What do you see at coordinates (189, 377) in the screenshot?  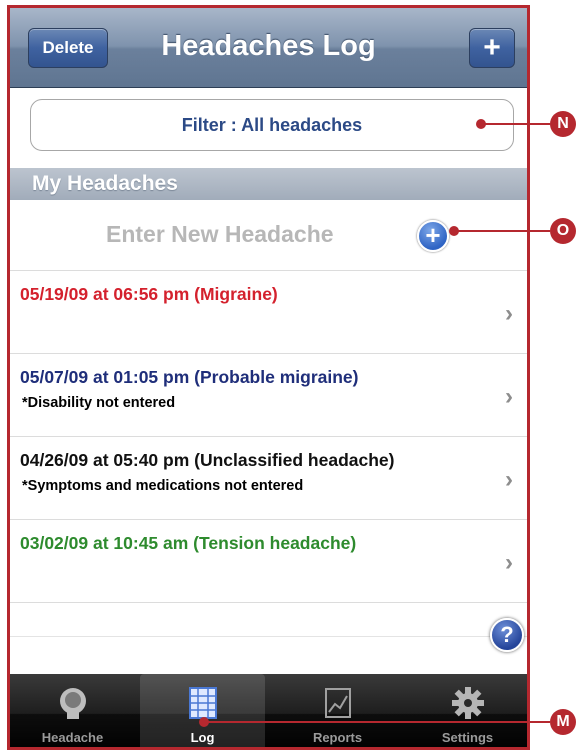 I see `entry-title: 05/07/09 at 01:05 pm (Probable migraine)` at bounding box center [189, 377].